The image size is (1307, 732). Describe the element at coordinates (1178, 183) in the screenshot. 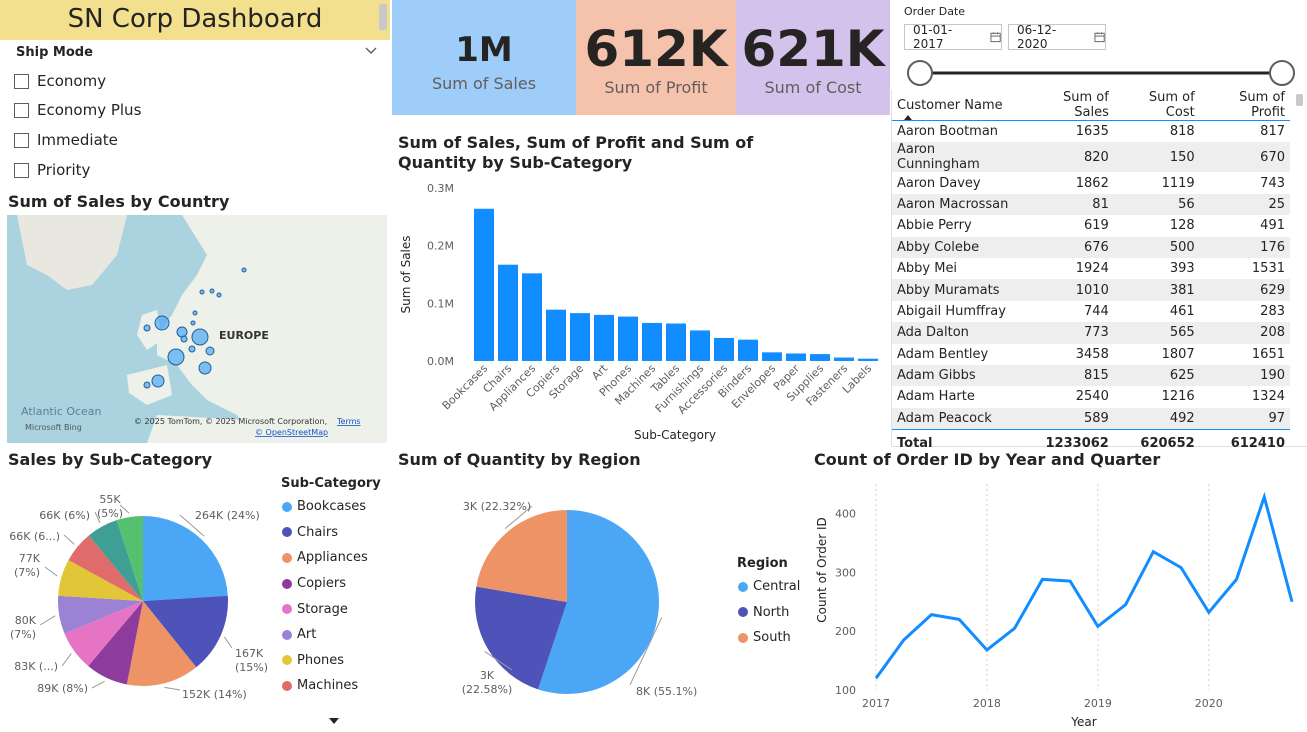

I see `table-cell: 1119` at that location.